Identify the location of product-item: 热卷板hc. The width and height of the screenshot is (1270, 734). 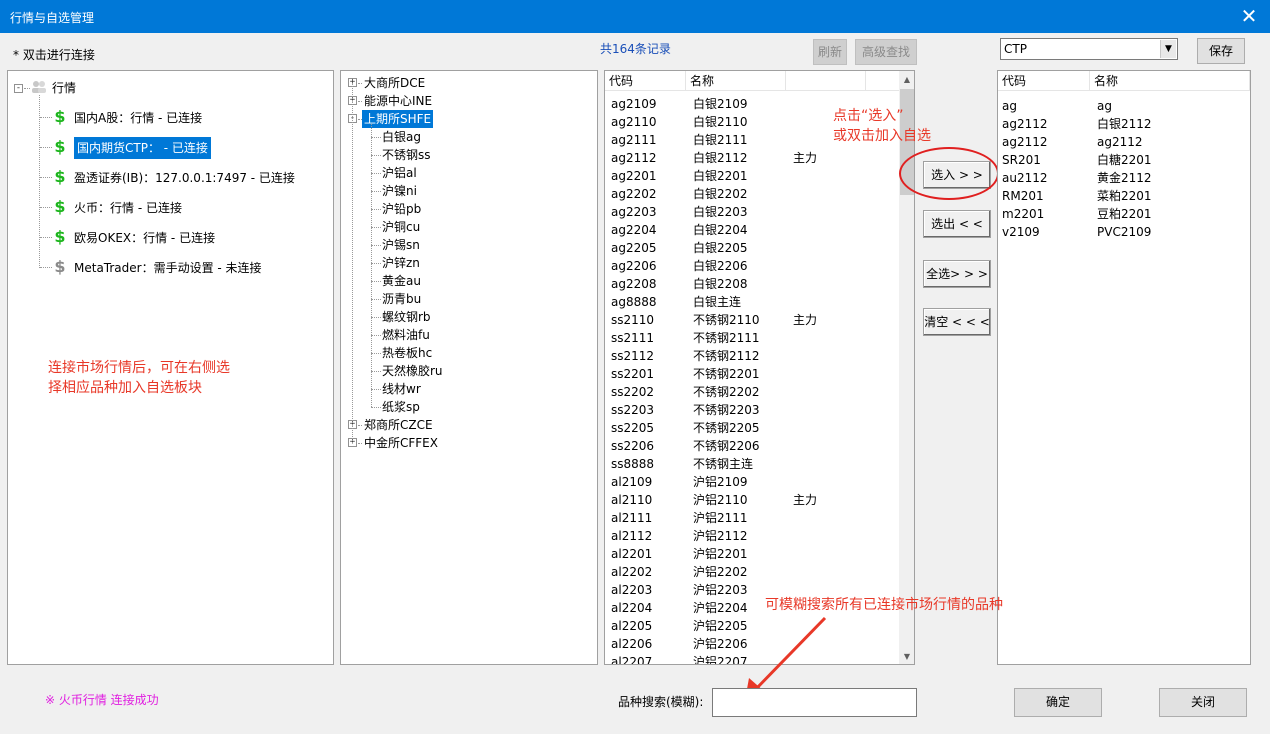
(407, 353).